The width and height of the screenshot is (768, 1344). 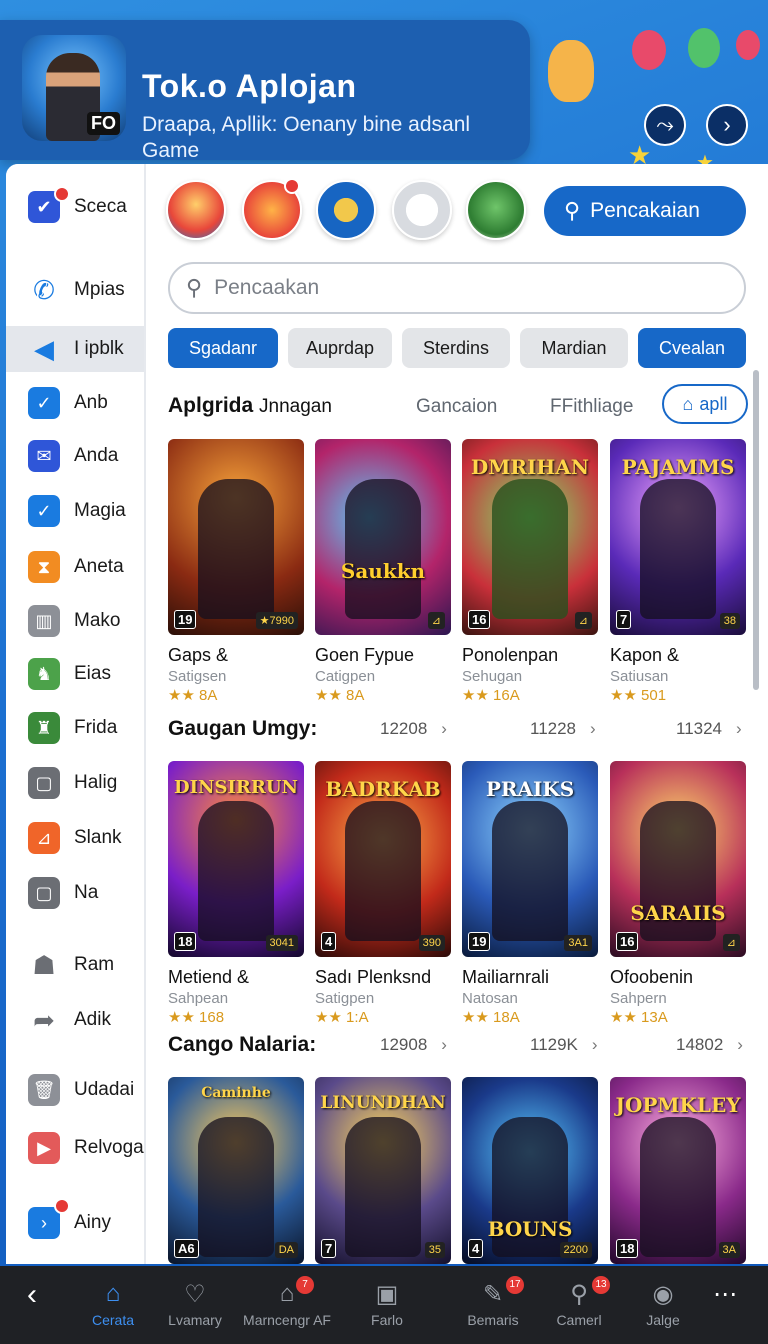 I want to click on sidebar-item-9: ♜ Frida, so click(x=75, y=728).